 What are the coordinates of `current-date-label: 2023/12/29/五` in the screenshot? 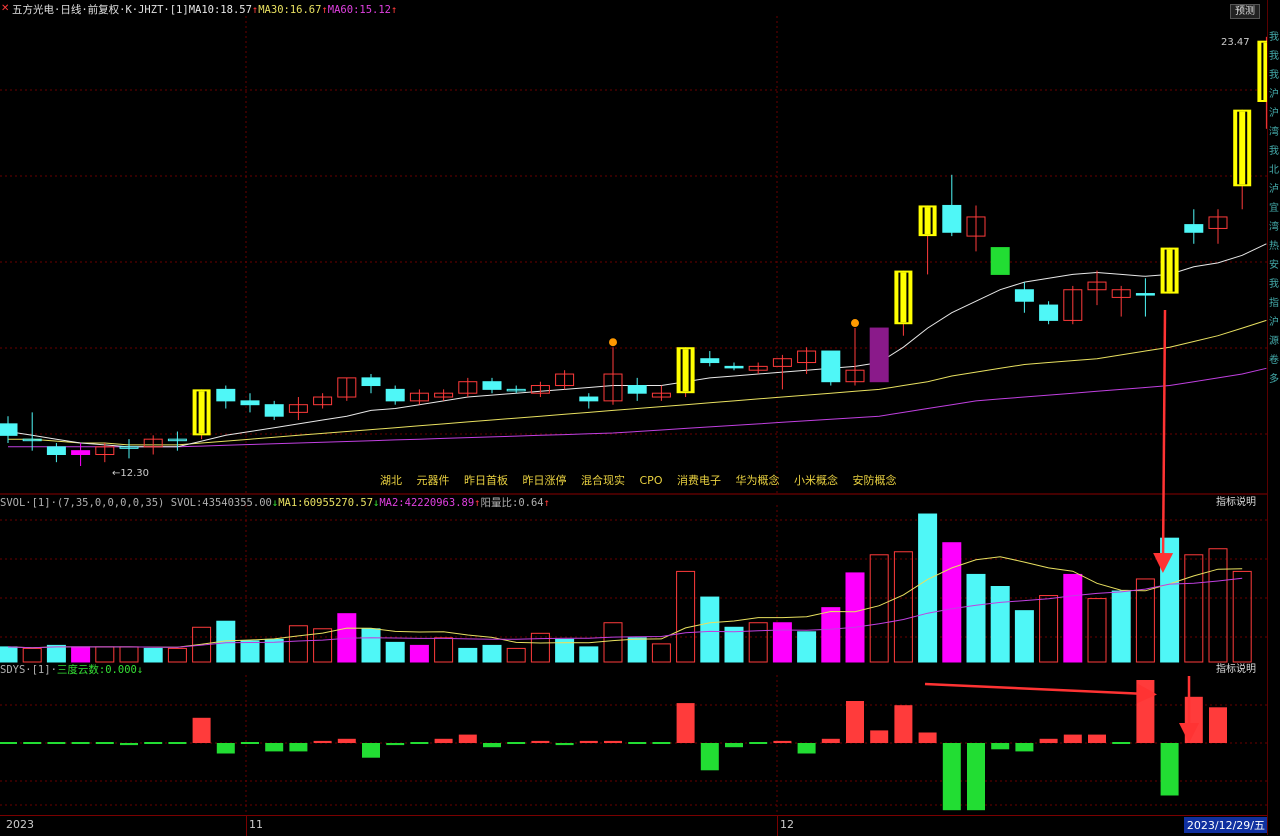 It's located at (1225, 825).